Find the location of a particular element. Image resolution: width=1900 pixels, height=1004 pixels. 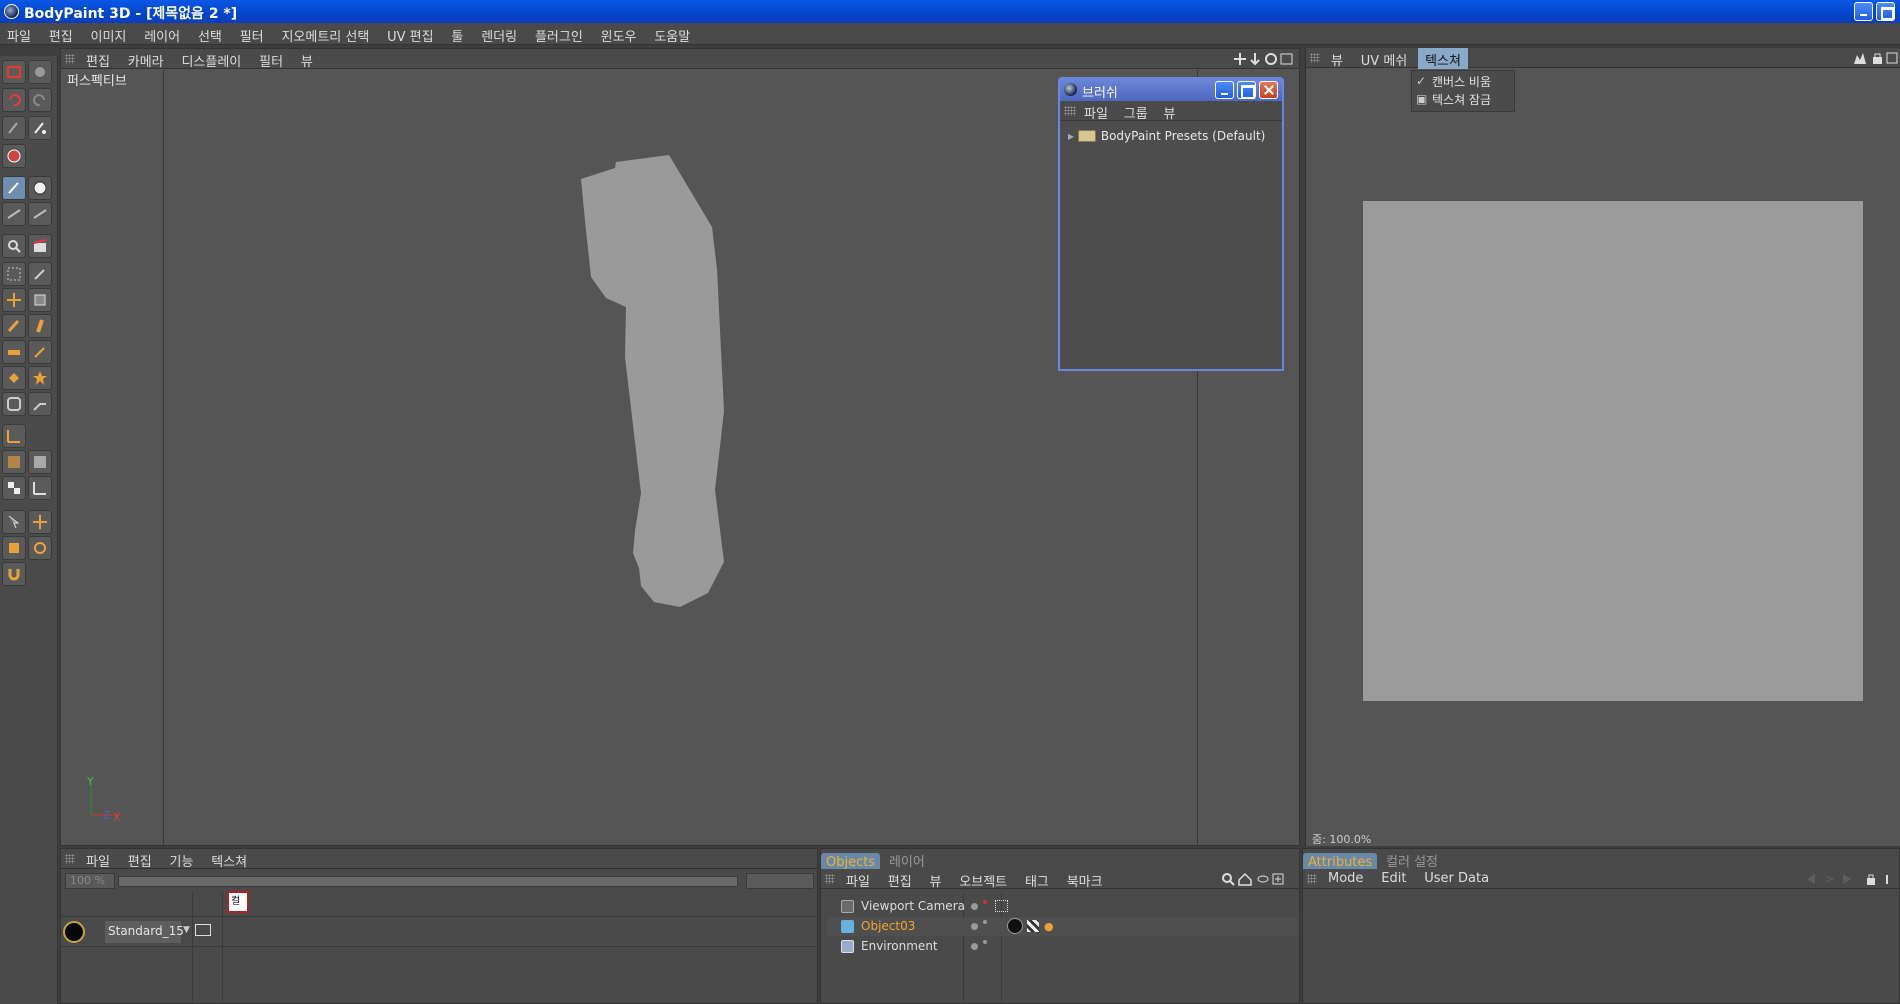

materials-zoom-slider is located at coordinates (428, 881).